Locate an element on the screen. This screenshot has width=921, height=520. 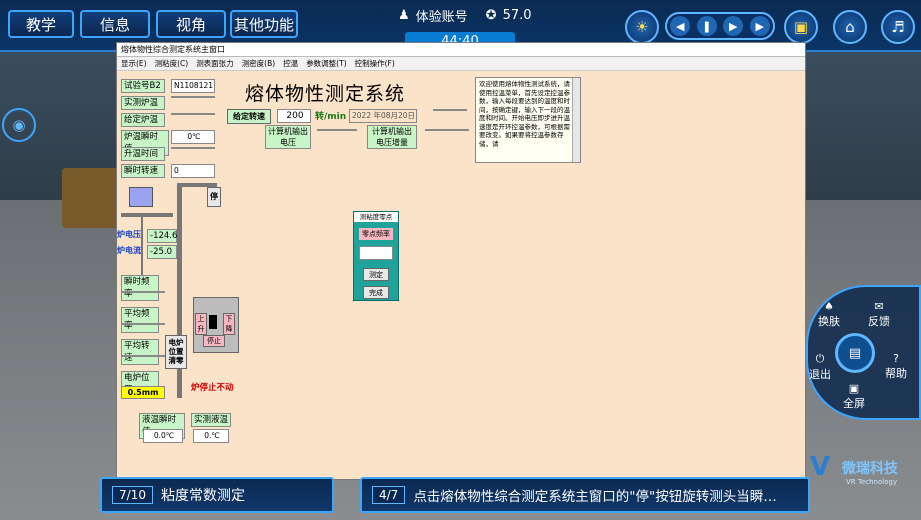
instruction-number: 4/7 is located at coordinates (389, 495).